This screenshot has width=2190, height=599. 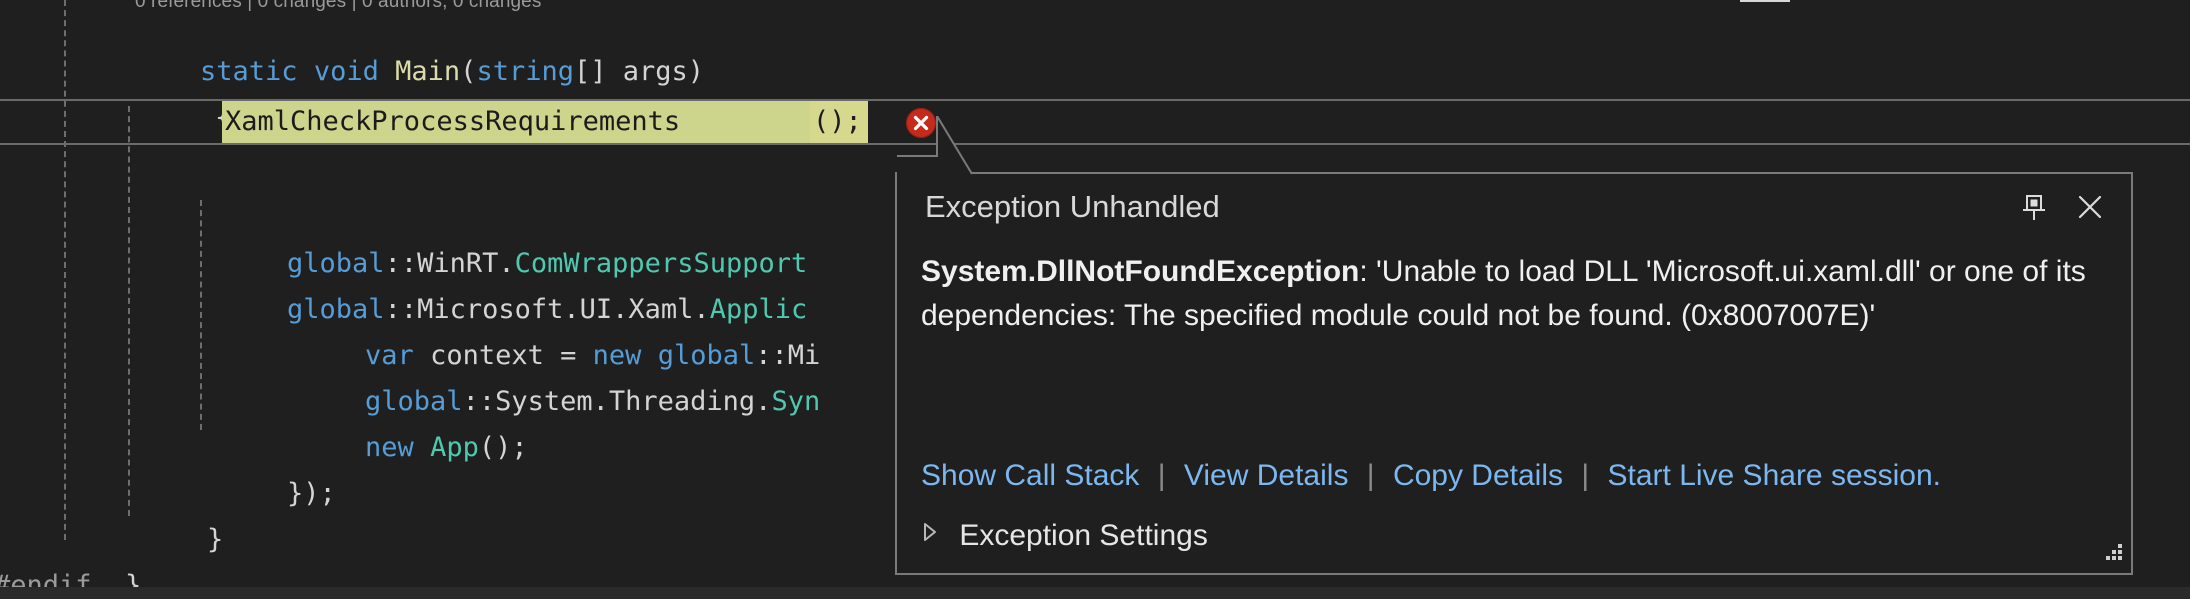 What do you see at coordinates (837, 122) in the screenshot?
I see `exec-line-call: ();` at bounding box center [837, 122].